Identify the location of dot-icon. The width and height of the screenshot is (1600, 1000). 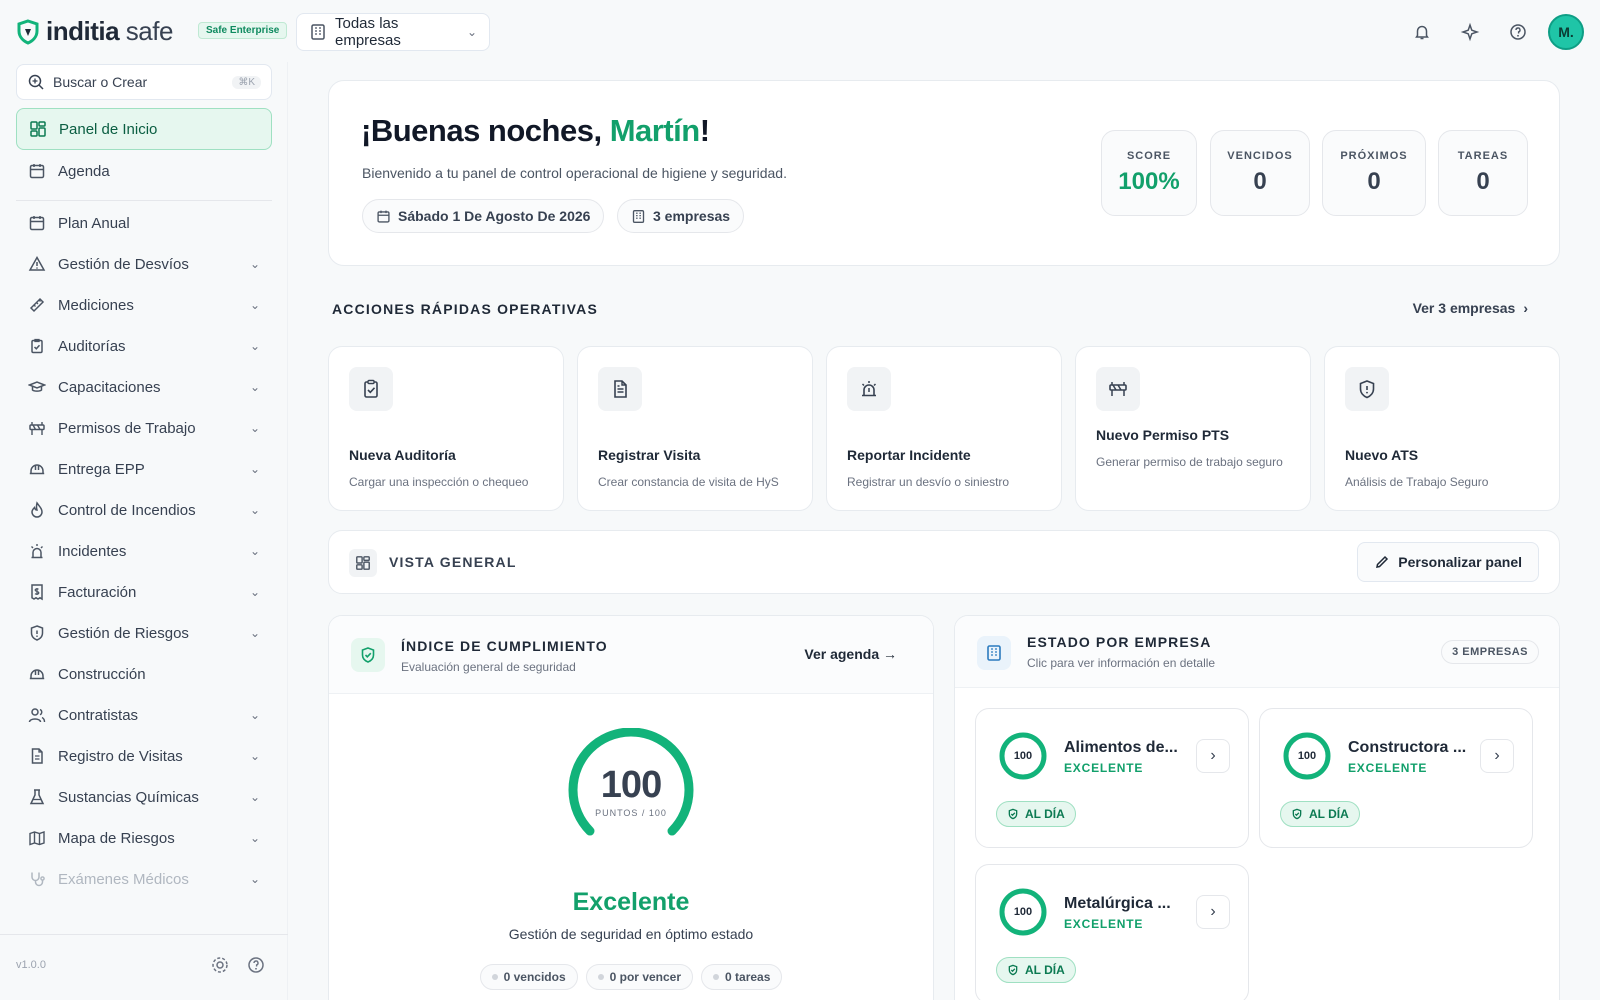
(600, 977).